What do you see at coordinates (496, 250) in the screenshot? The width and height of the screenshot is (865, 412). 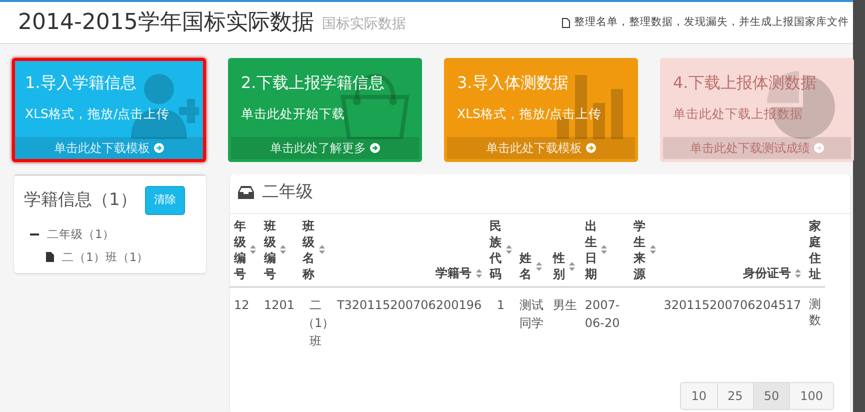 I see `column-header: 民族代码` at bounding box center [496, 250].